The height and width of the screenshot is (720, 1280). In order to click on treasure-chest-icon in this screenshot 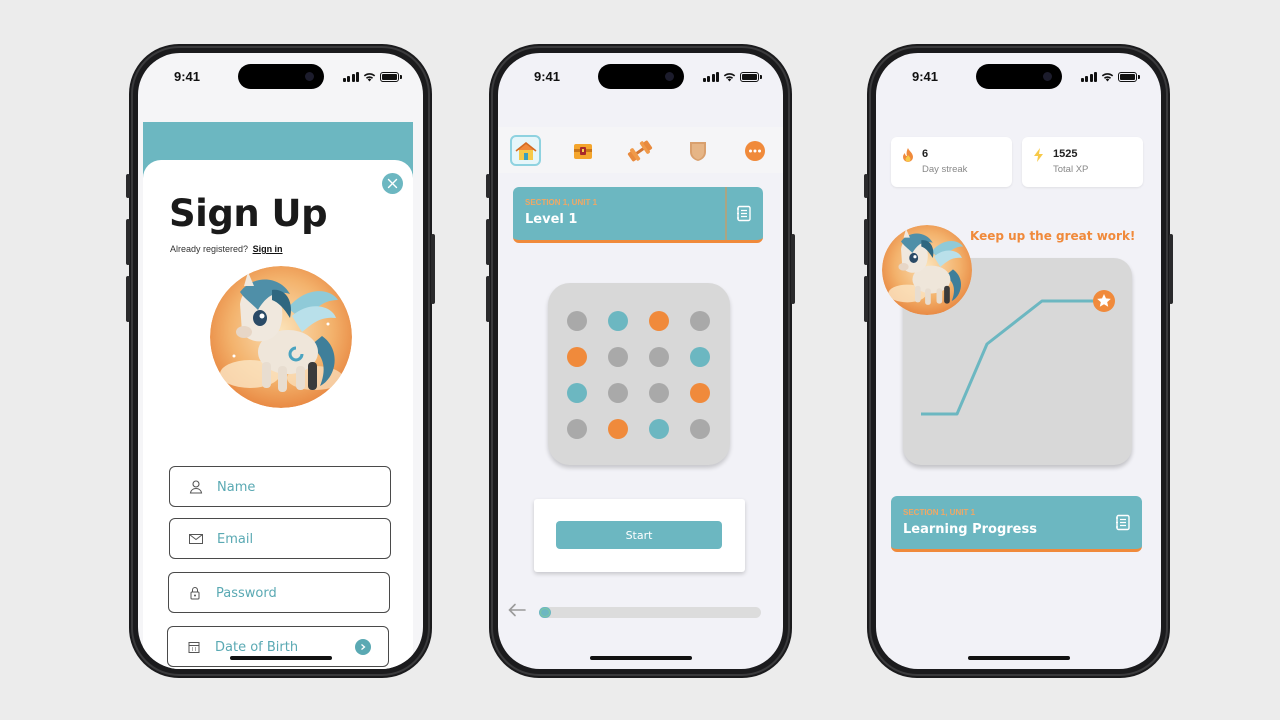, I will do `click(582, 151)`.